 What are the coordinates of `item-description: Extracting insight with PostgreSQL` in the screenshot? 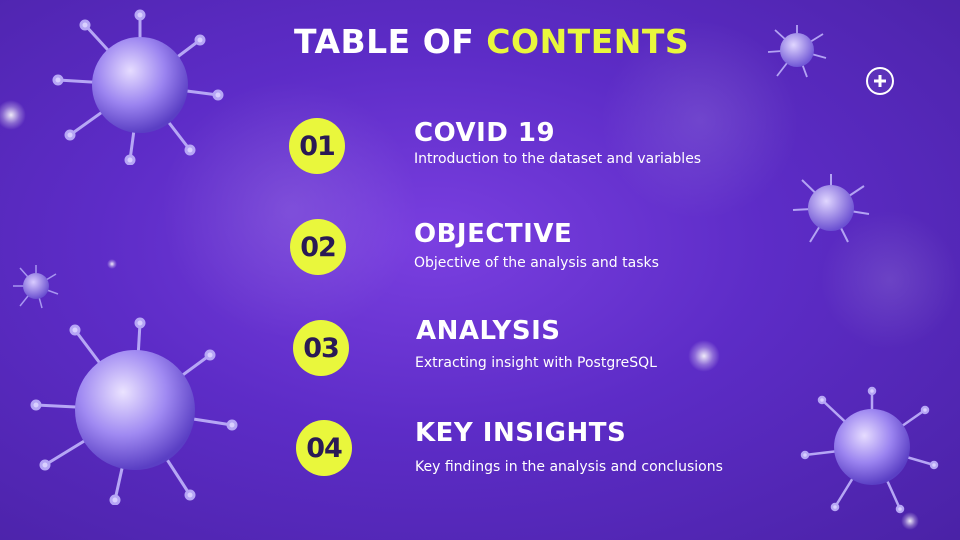 It's located at (536, 363).